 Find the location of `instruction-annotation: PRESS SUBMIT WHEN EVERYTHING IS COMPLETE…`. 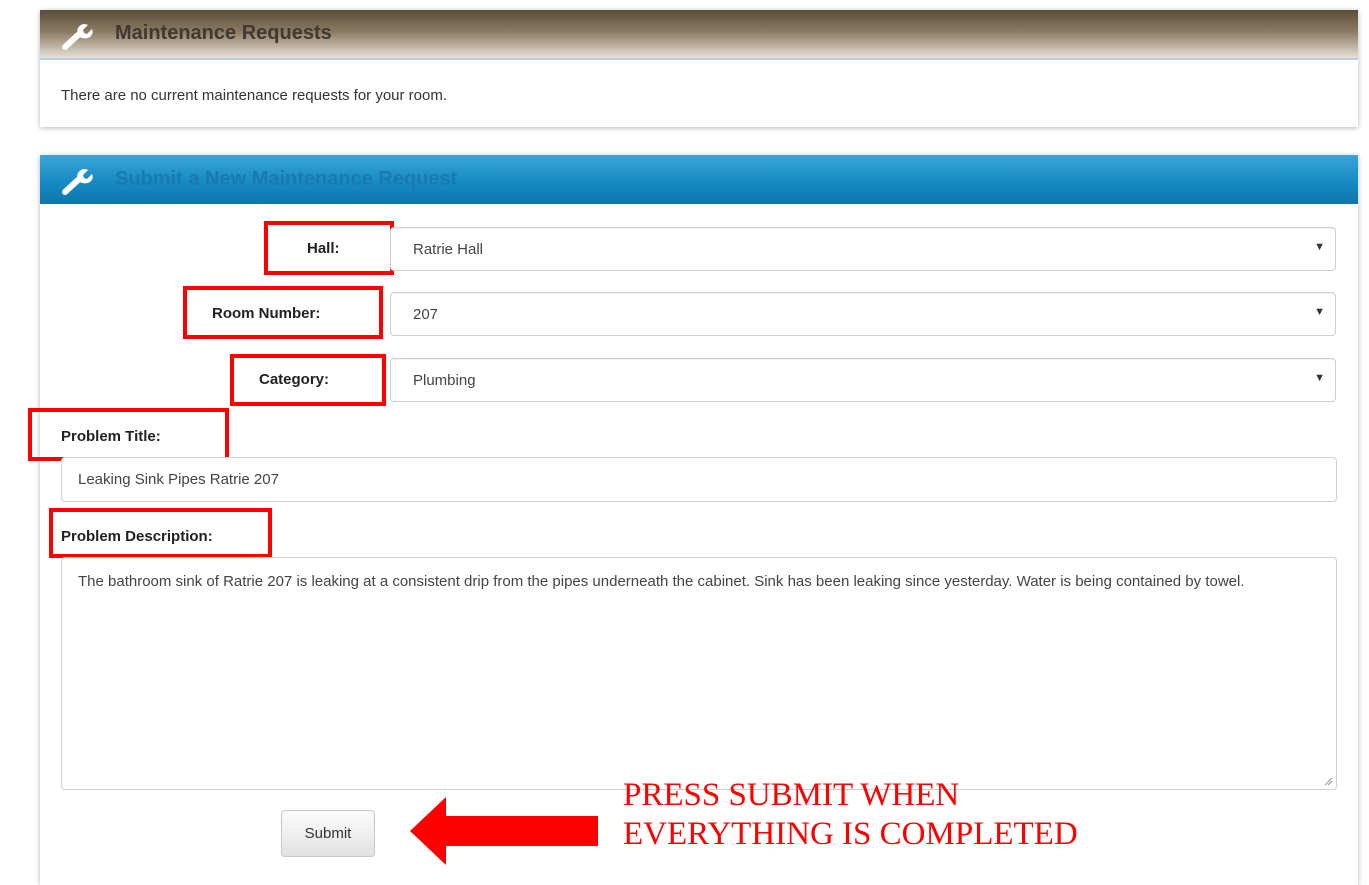

instruction-annotation: PRESS SUBMIT WHEN EVERYTHING IS COMPLETE… is located at coordinates (850, 815).